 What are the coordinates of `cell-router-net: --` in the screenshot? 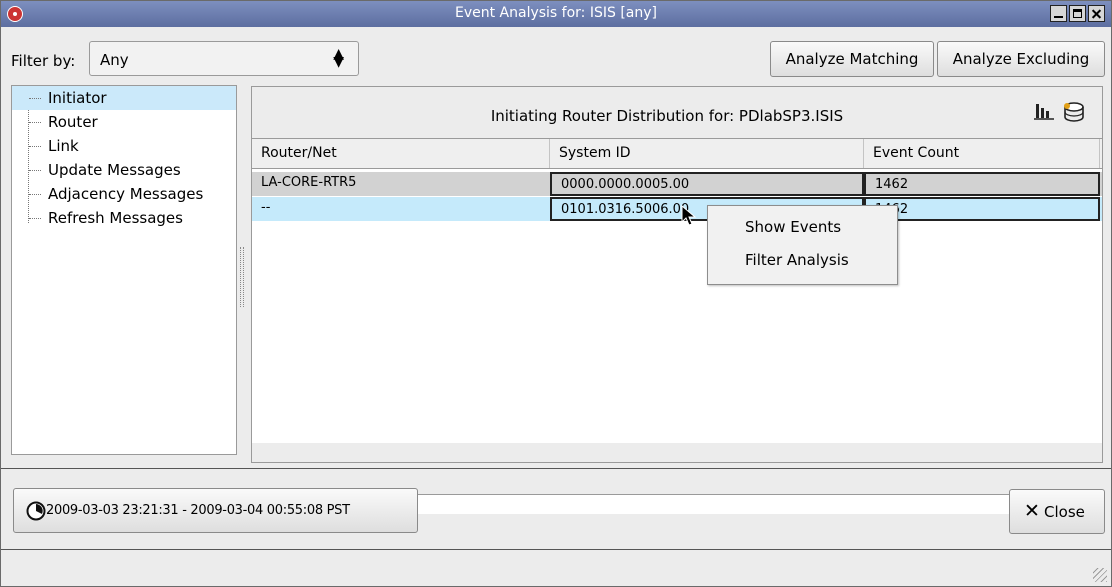 It's located at (401, 209).